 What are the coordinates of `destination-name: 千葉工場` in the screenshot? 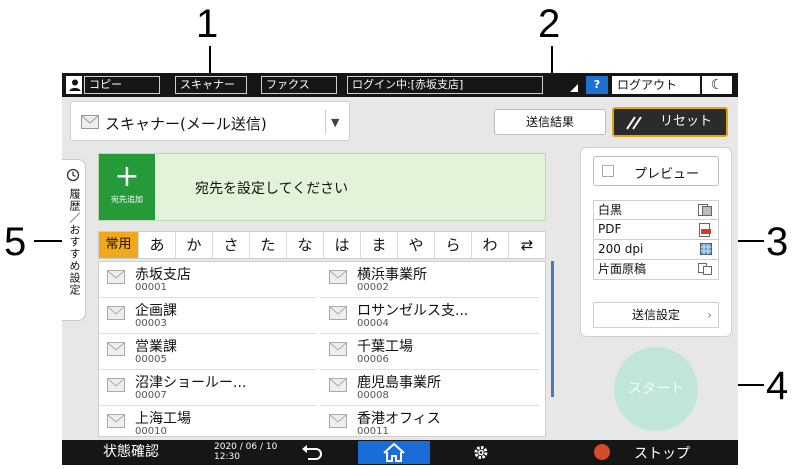 It's located at (385, 347).